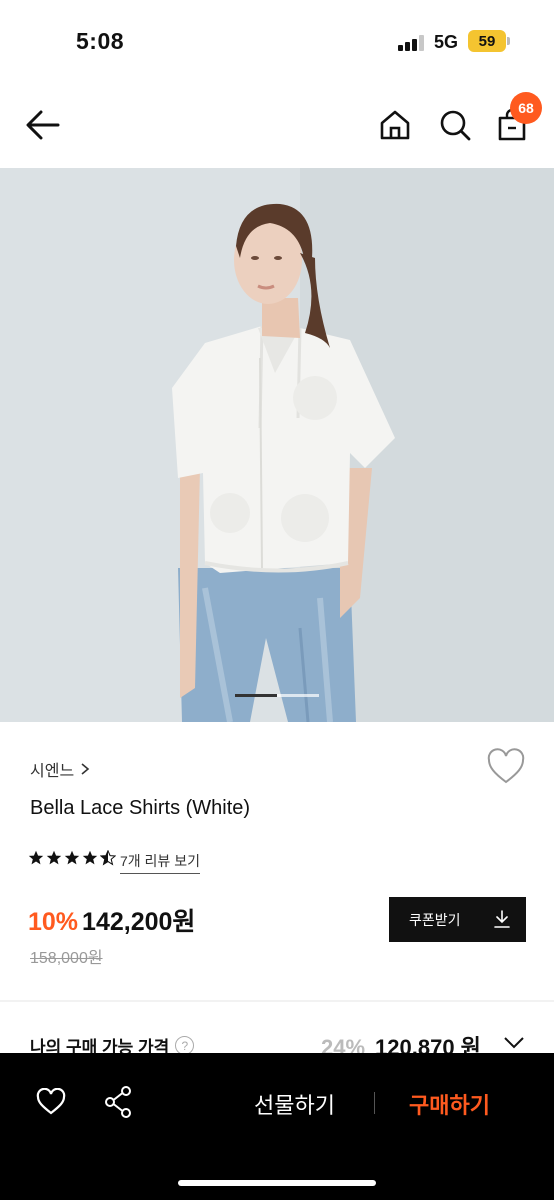 The width and height of the screenshot is (554, 1200). What do you see at coordinates (140, 808) in the screenshot?
I see `product-title: Bella Lace Shirts (White)` at bounding box center [140, 808].